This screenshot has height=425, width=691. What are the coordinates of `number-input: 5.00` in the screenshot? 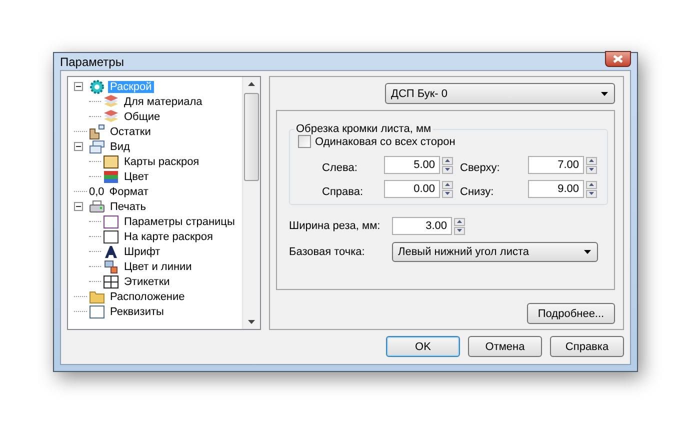 It's located at (412, 165).